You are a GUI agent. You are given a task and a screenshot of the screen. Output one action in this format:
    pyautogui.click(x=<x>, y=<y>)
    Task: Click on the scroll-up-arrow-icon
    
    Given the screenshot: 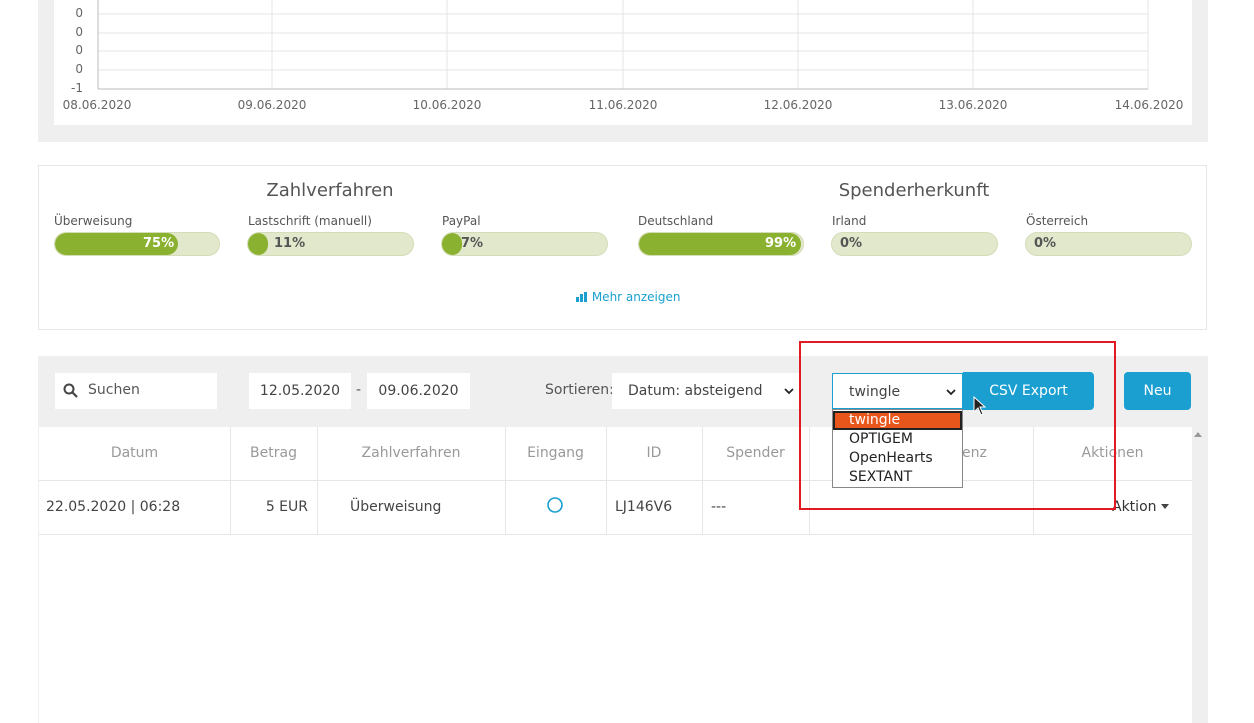 What is the action you would take?
    pyautogui.click(x=1198, y=434)
    